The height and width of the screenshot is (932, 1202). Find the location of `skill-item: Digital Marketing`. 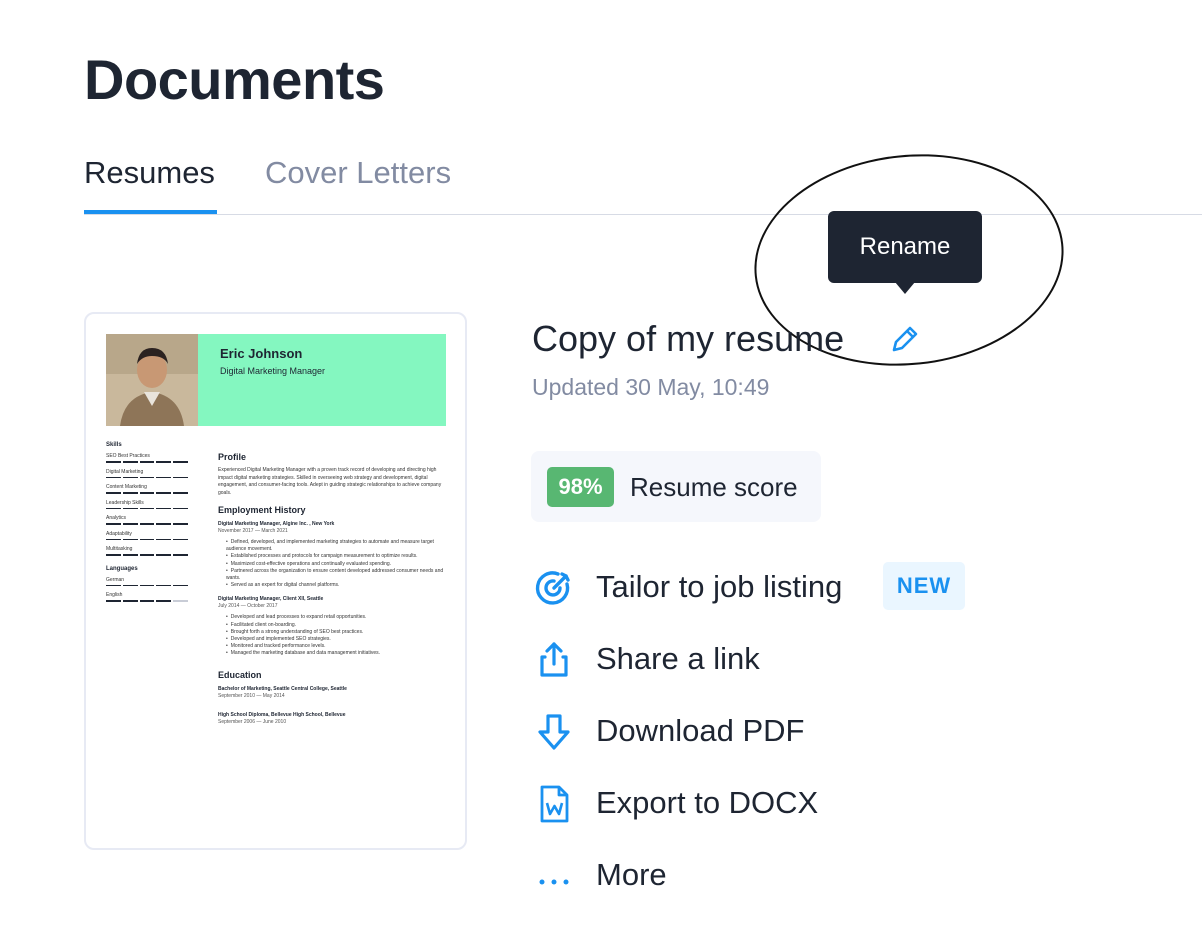

skill-item: Digital Marketing is located at coordinates (125, 471).